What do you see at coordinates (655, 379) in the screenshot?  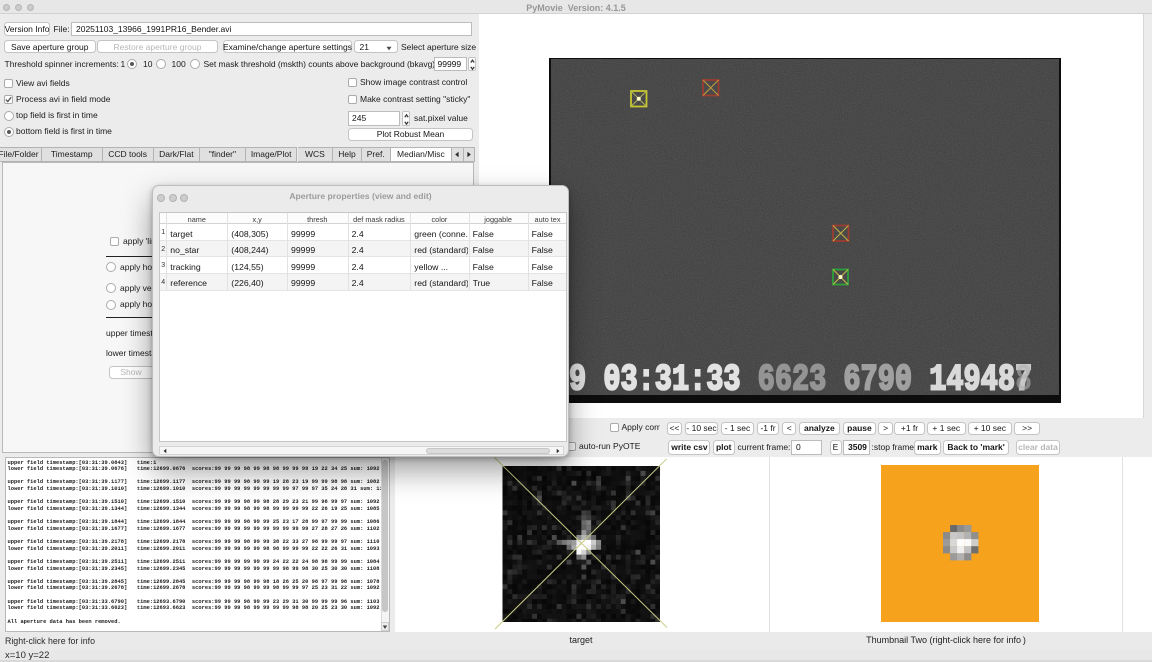 I see `svg-text: 9 03:31:33` at bounding box center [655, 379].